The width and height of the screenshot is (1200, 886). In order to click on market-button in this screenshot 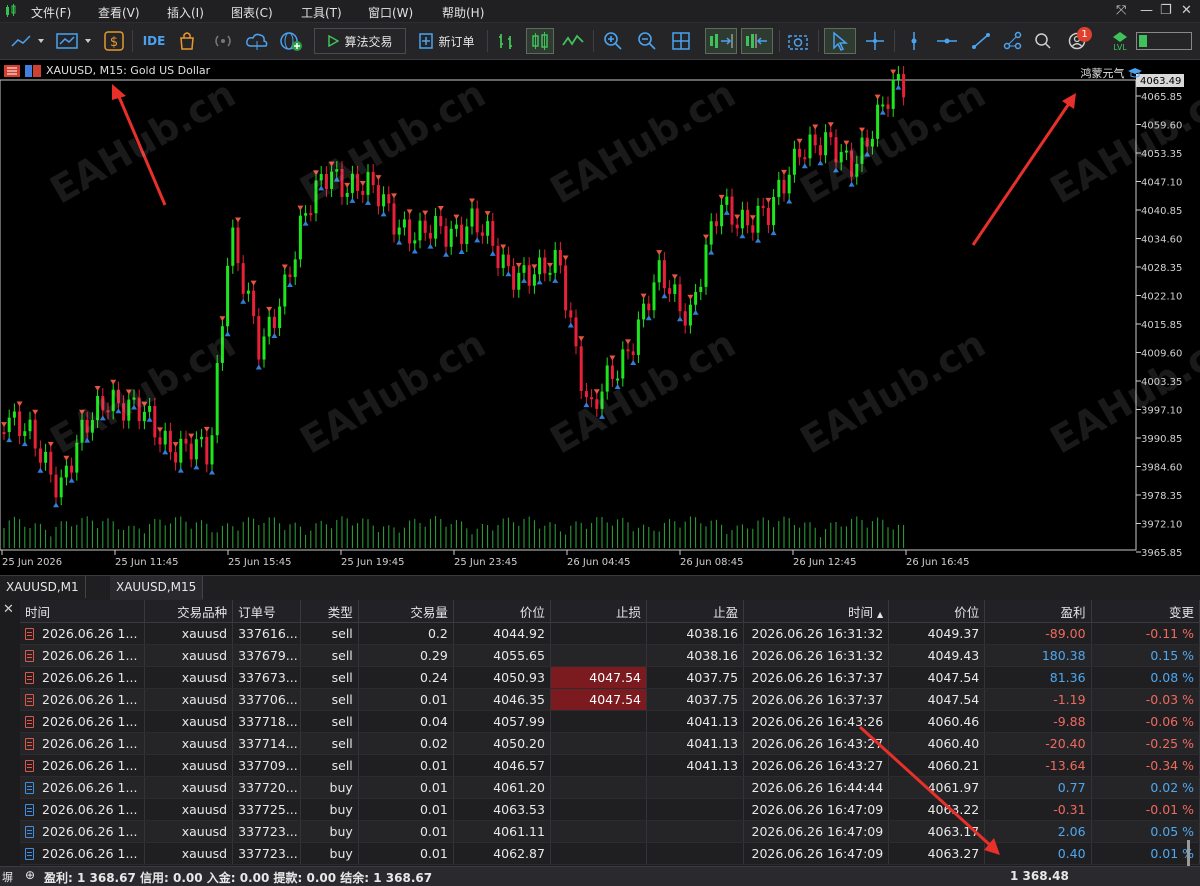, I will do `click(187, 41)`.